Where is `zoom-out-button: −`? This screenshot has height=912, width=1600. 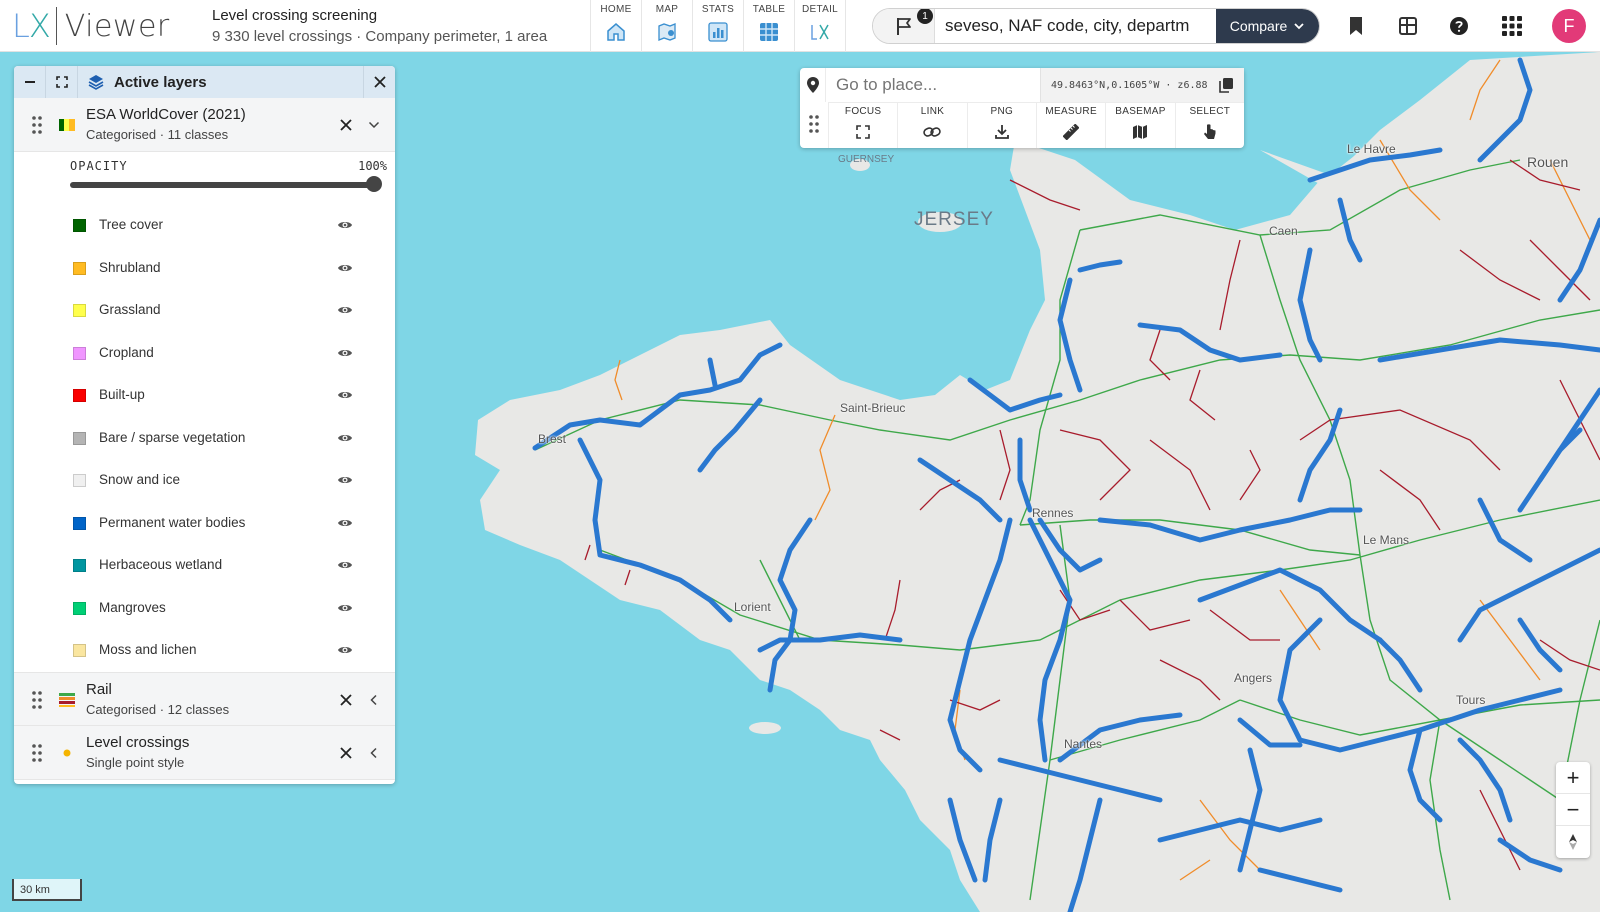 zoom-out-button: − is located at coordinates (1573, 810).